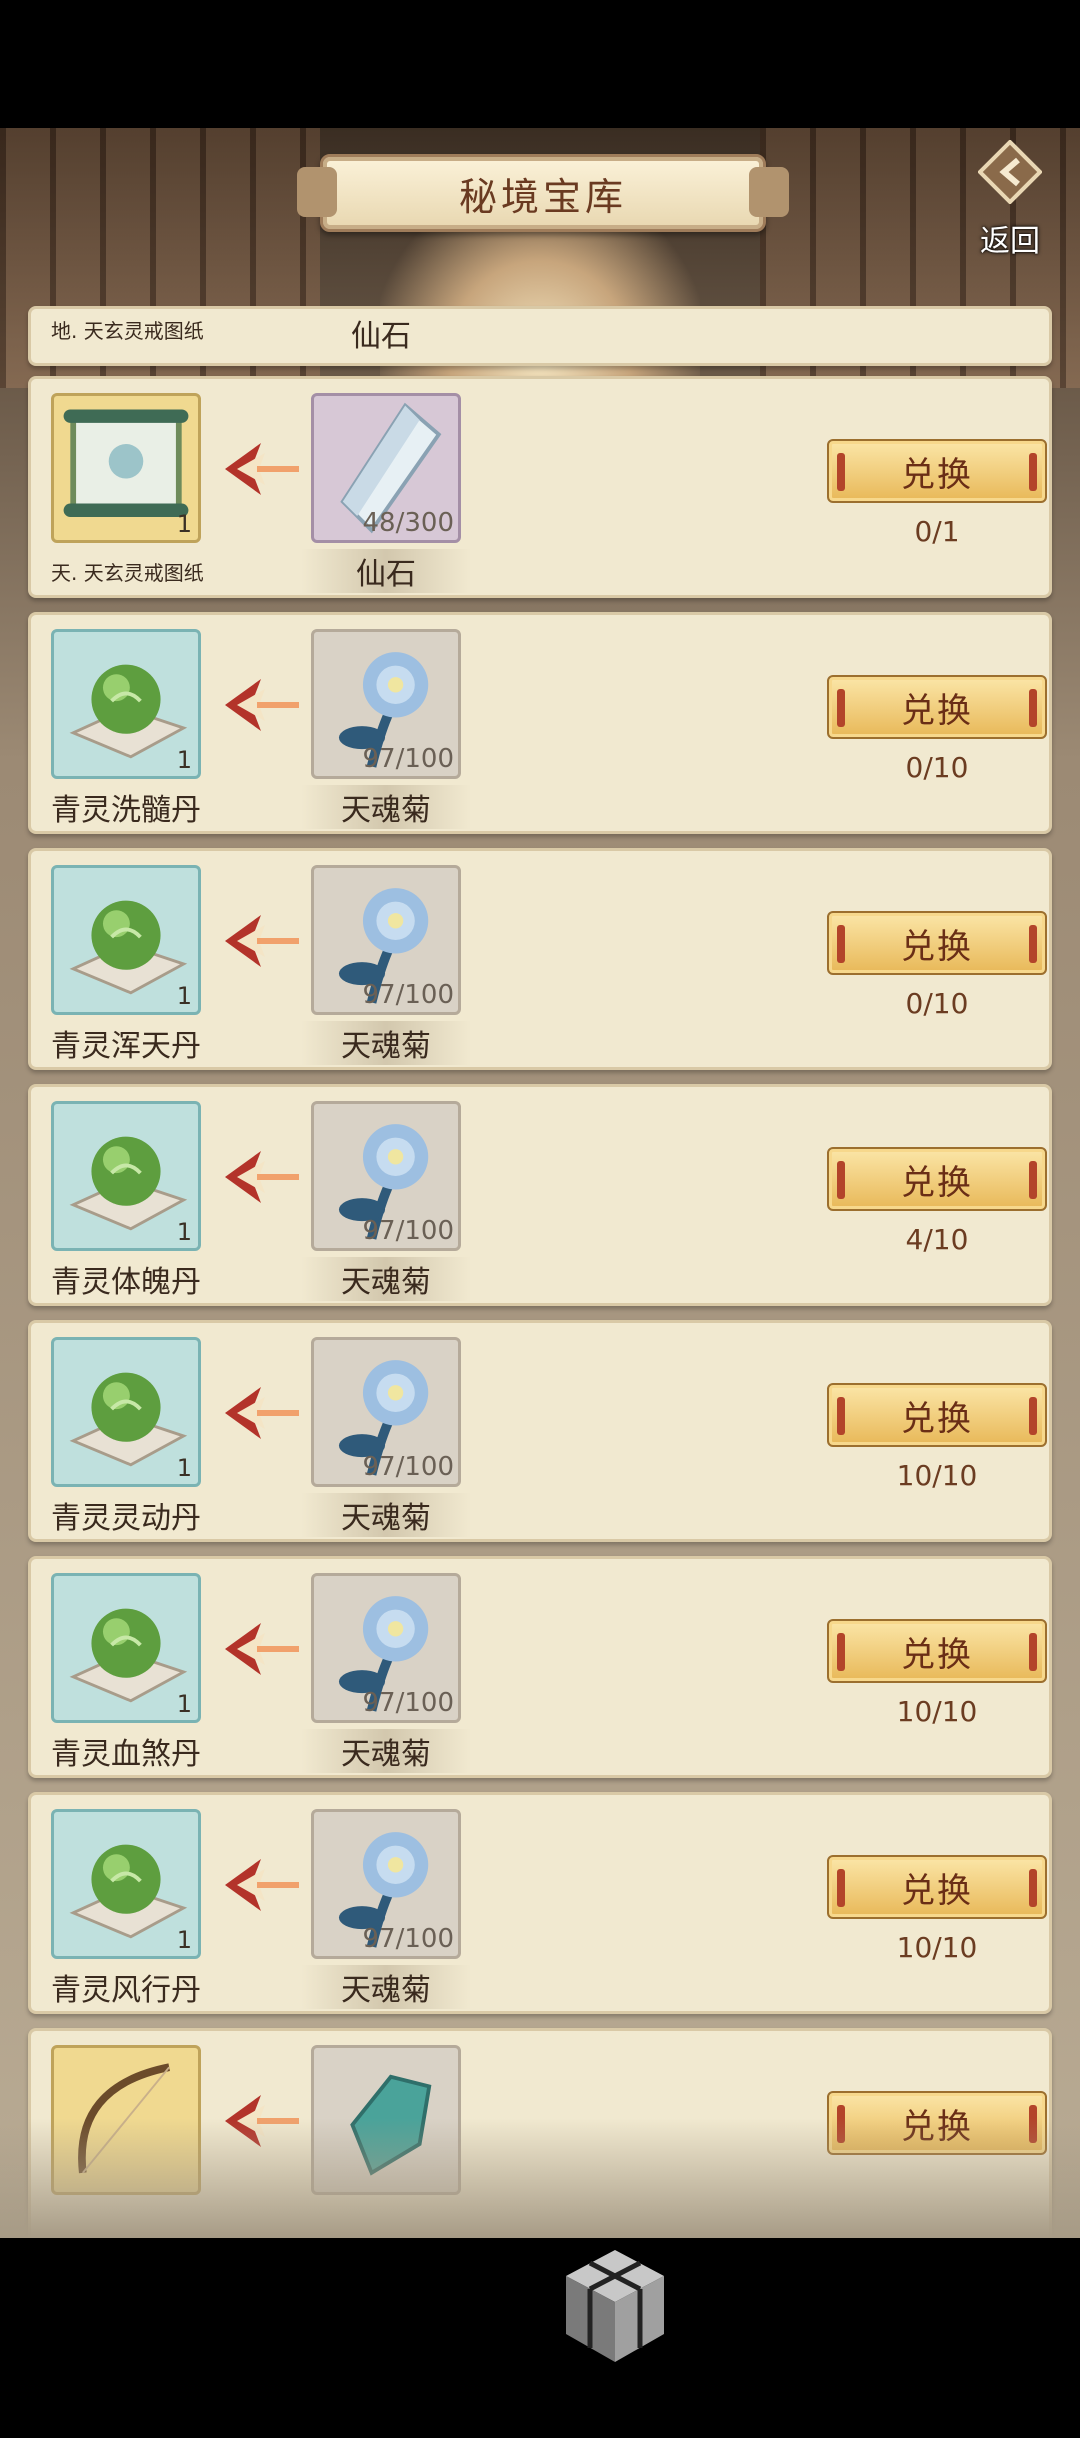 This screenshot has height=2438, width=1080. What do you see at coordinates (542, 196) in the screenshot?
I see `page-title: 秘境宝库` at bounding box center [542, 196].